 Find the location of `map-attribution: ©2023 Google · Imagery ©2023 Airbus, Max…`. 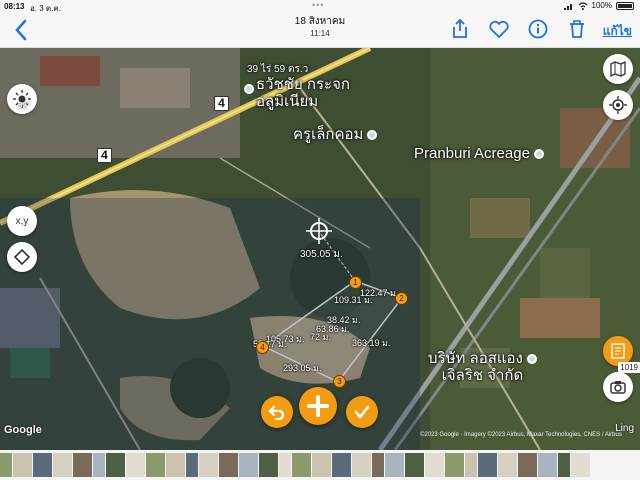

map-attribution: ©2023 Google · Imagery ©2023 Airbus, Max… is located at coordinates (521, 435).